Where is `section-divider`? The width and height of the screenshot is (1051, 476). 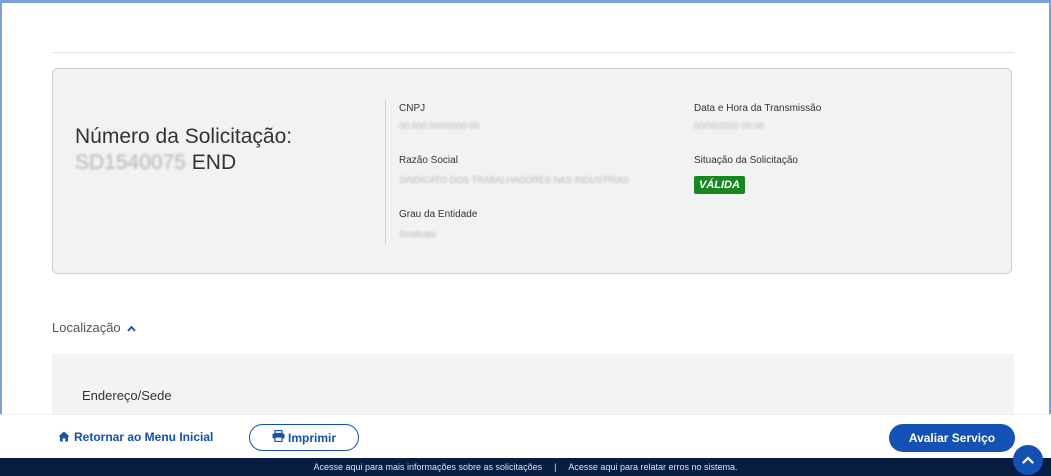
section-divider is located at coordinates (533, 52).